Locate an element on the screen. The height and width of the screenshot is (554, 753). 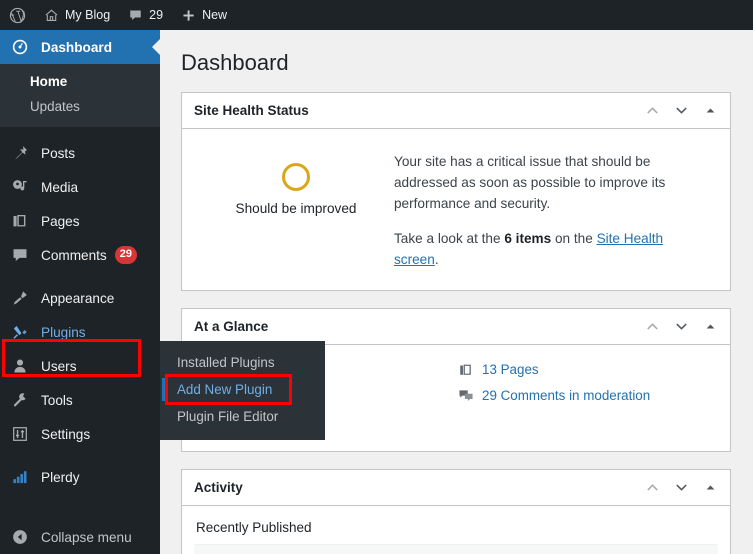
chart-icon is located at coordinates (22, 477).